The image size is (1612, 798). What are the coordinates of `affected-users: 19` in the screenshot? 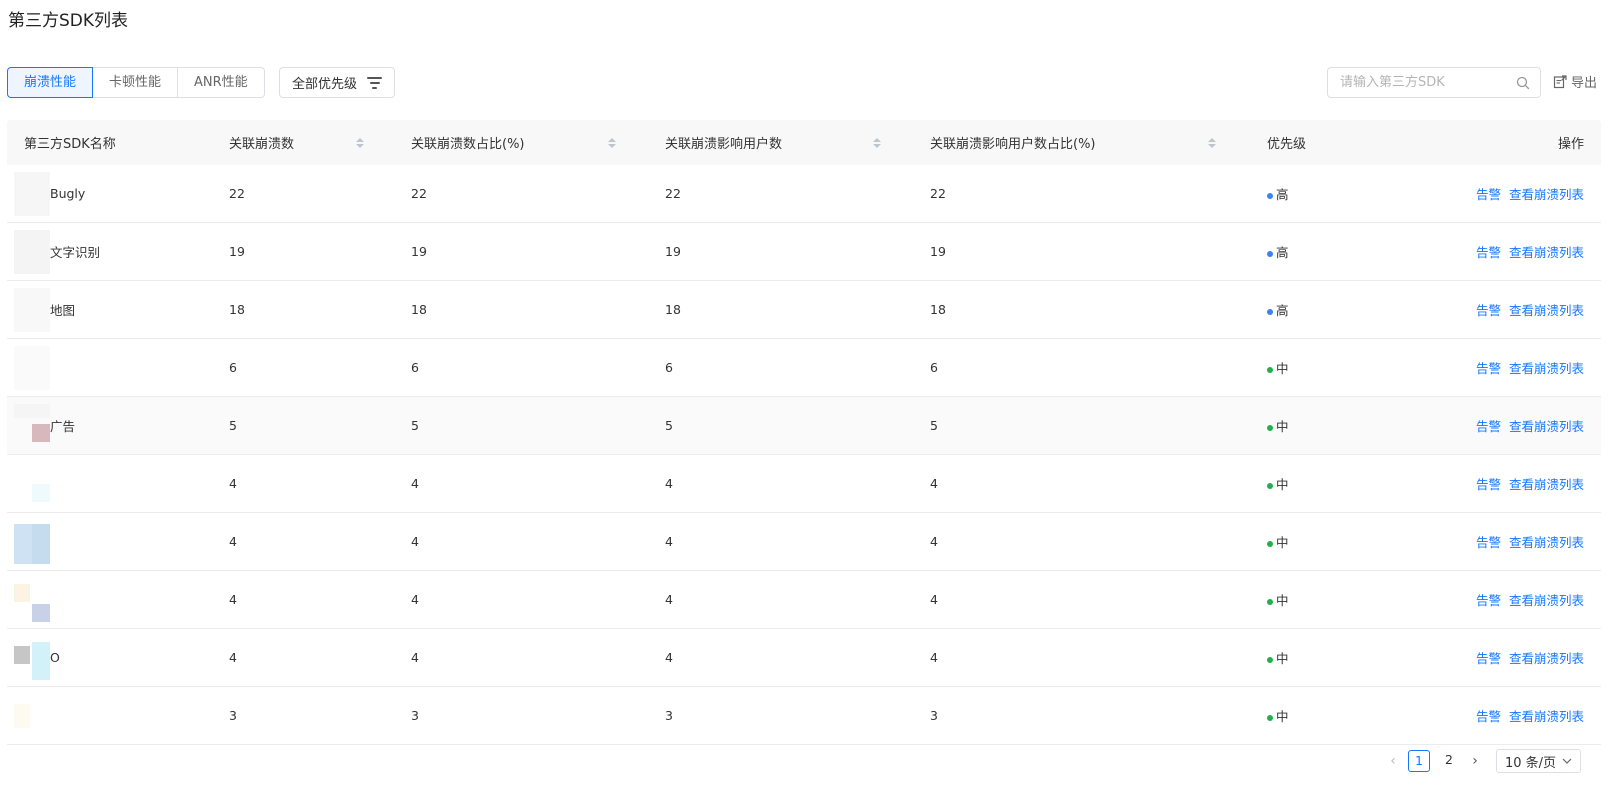 It's located at (673, 251).